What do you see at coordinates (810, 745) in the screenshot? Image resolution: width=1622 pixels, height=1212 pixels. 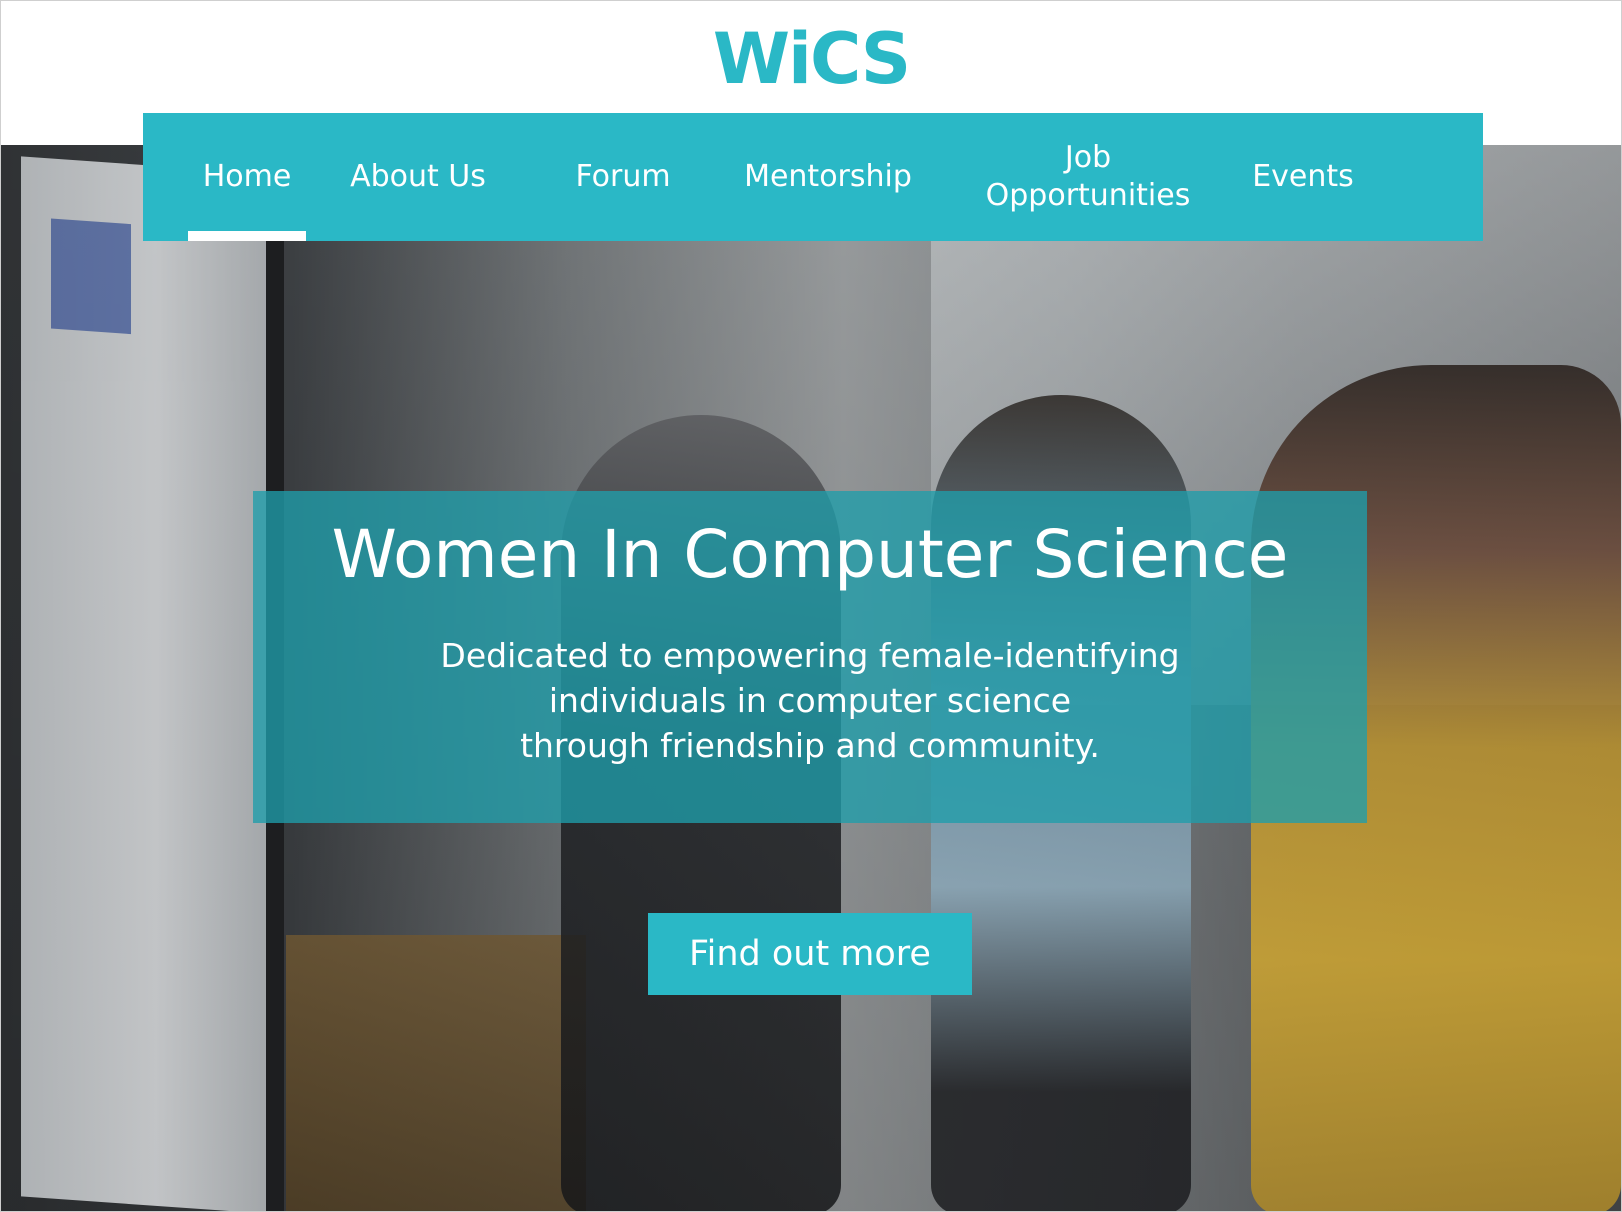 I see `hero-subtitle-line: through friendship and community.` at bounding box center [810, 745].